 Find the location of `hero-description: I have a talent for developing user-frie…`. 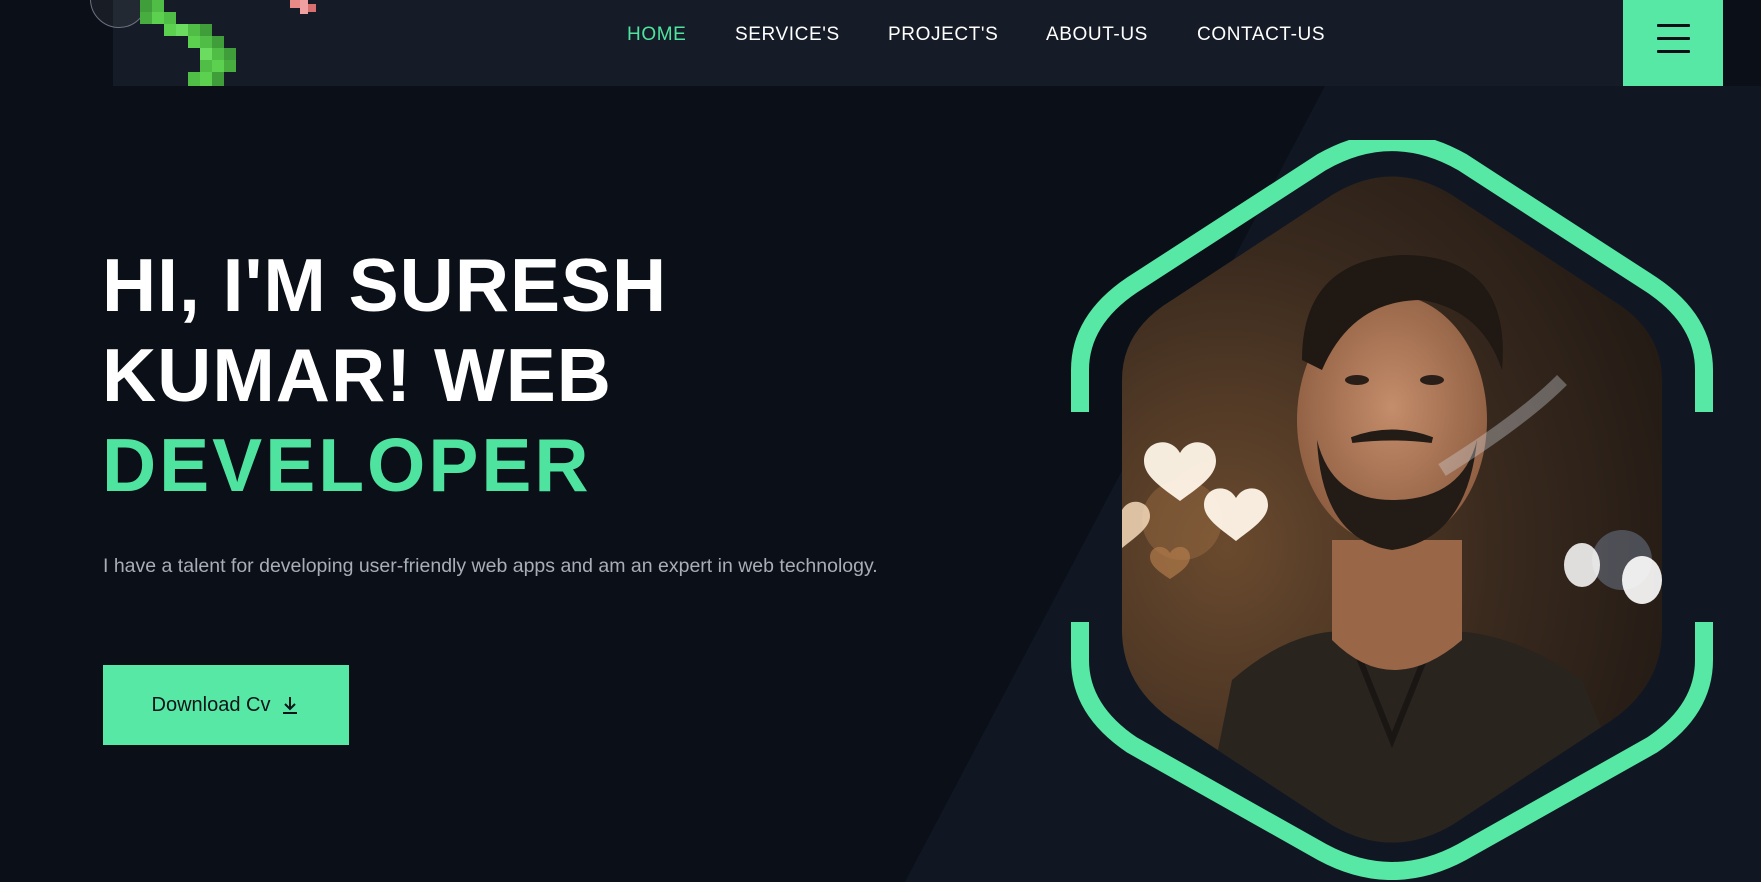

hero-description: I have a talent for developing user-frie… is located at coordinates (490, 566).